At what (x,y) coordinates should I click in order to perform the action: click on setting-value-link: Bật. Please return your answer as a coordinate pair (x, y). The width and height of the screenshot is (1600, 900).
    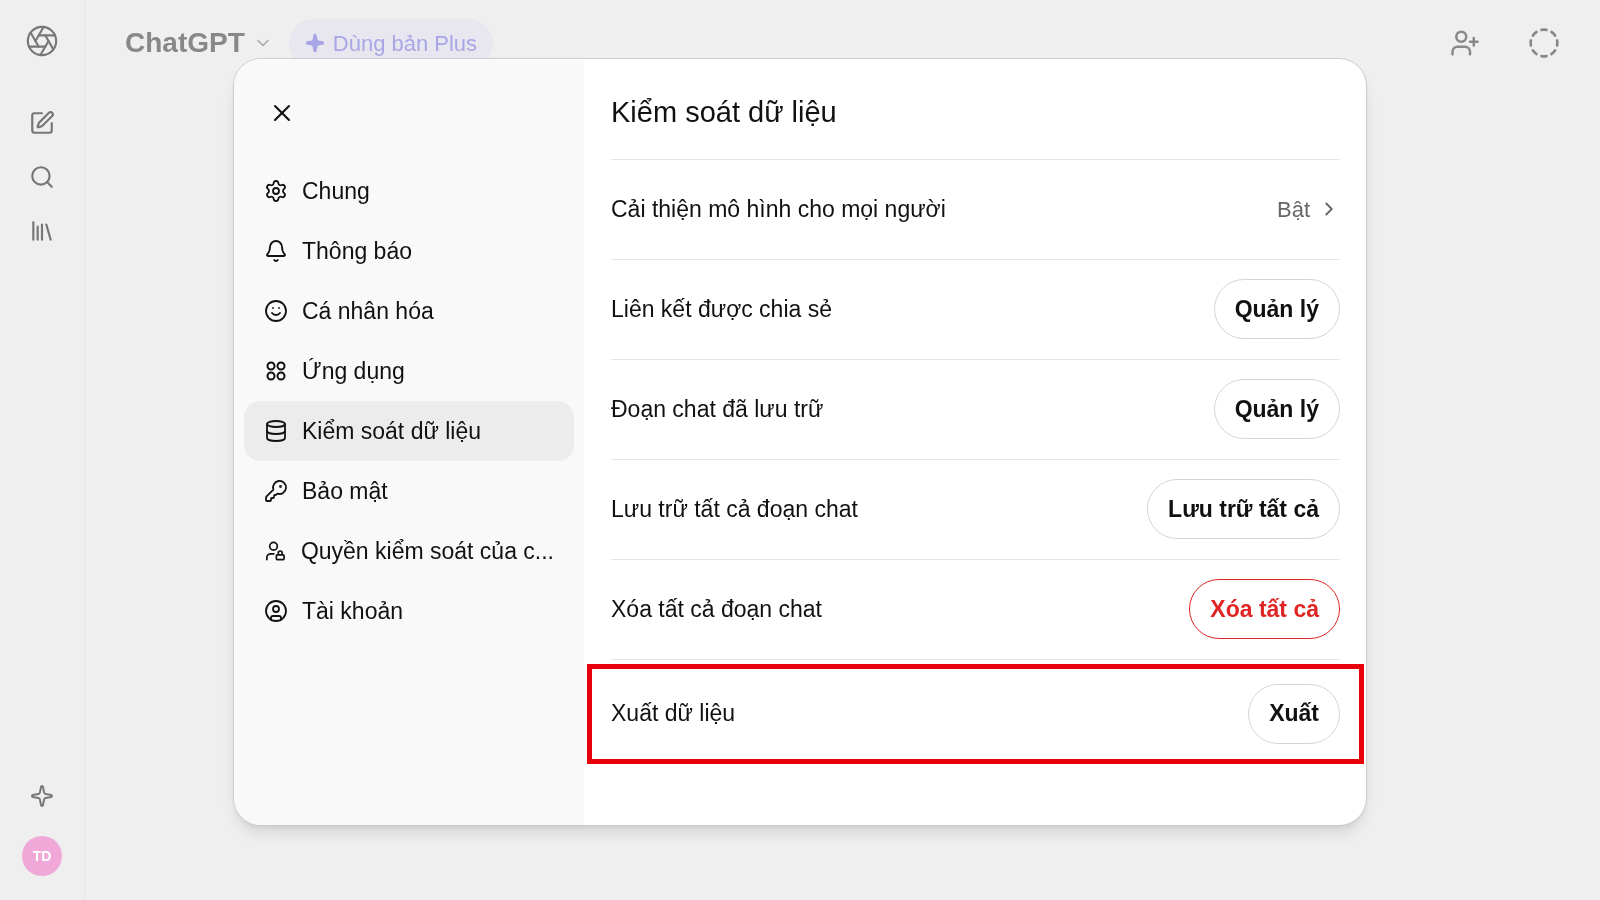
    Looking at the image, I should click on (1308, 209).